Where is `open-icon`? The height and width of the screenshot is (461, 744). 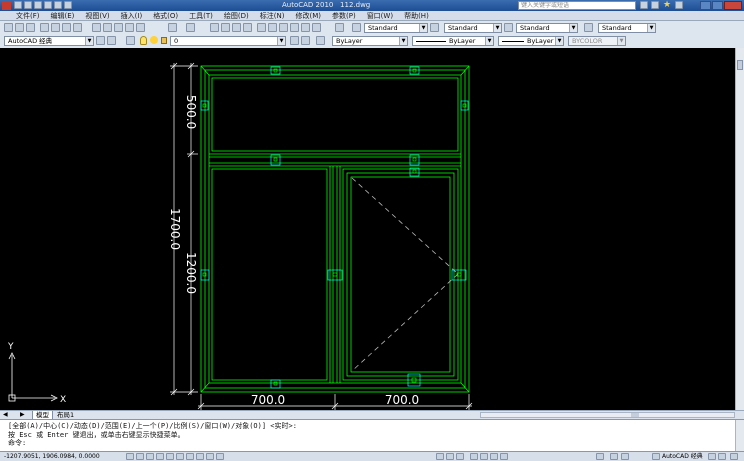
open-icon is located at coordinates (19, 27).